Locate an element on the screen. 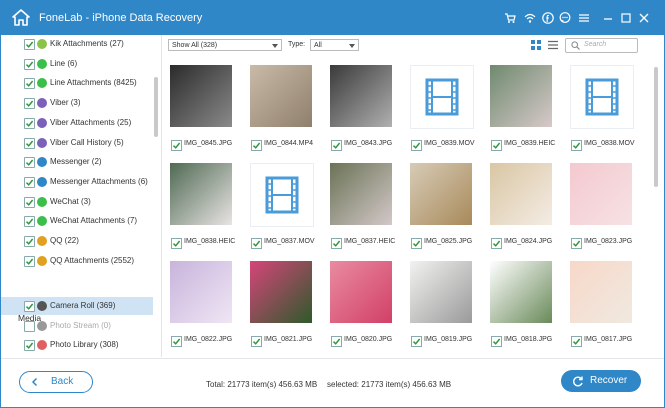 The height and width of the screenshot is (408, 665). media-tile: IMG_0820.JPG is located at coordinates (365, 305).